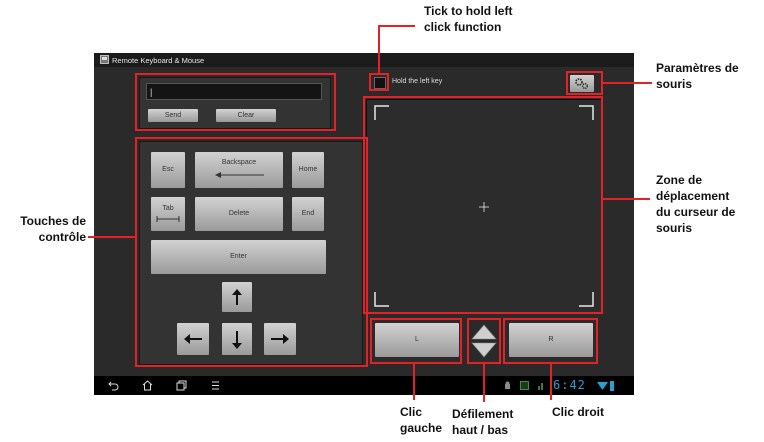 This screenshot has width=764, height=442. I want to click on label-clic-droit-line1: Clic droit, so click(578, 412).